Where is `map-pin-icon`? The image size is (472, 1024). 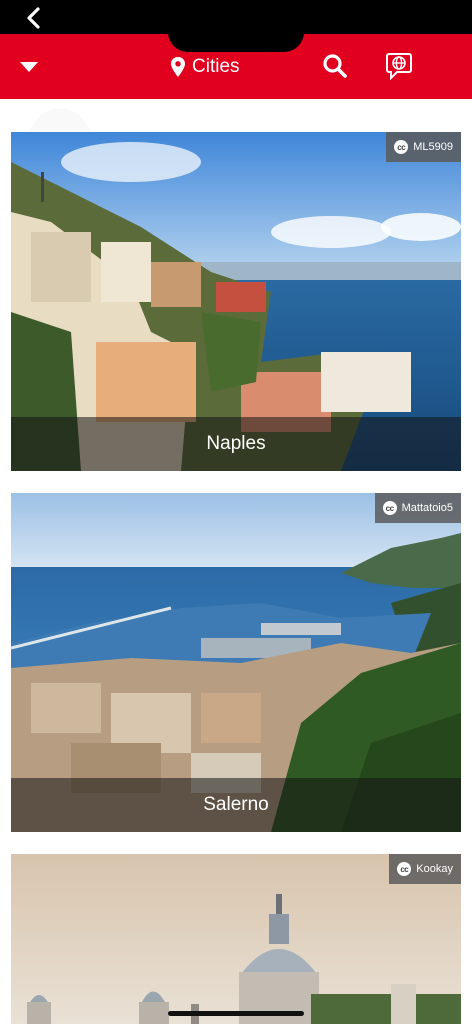
map-pin-icon is located at coordinates (178, 67).